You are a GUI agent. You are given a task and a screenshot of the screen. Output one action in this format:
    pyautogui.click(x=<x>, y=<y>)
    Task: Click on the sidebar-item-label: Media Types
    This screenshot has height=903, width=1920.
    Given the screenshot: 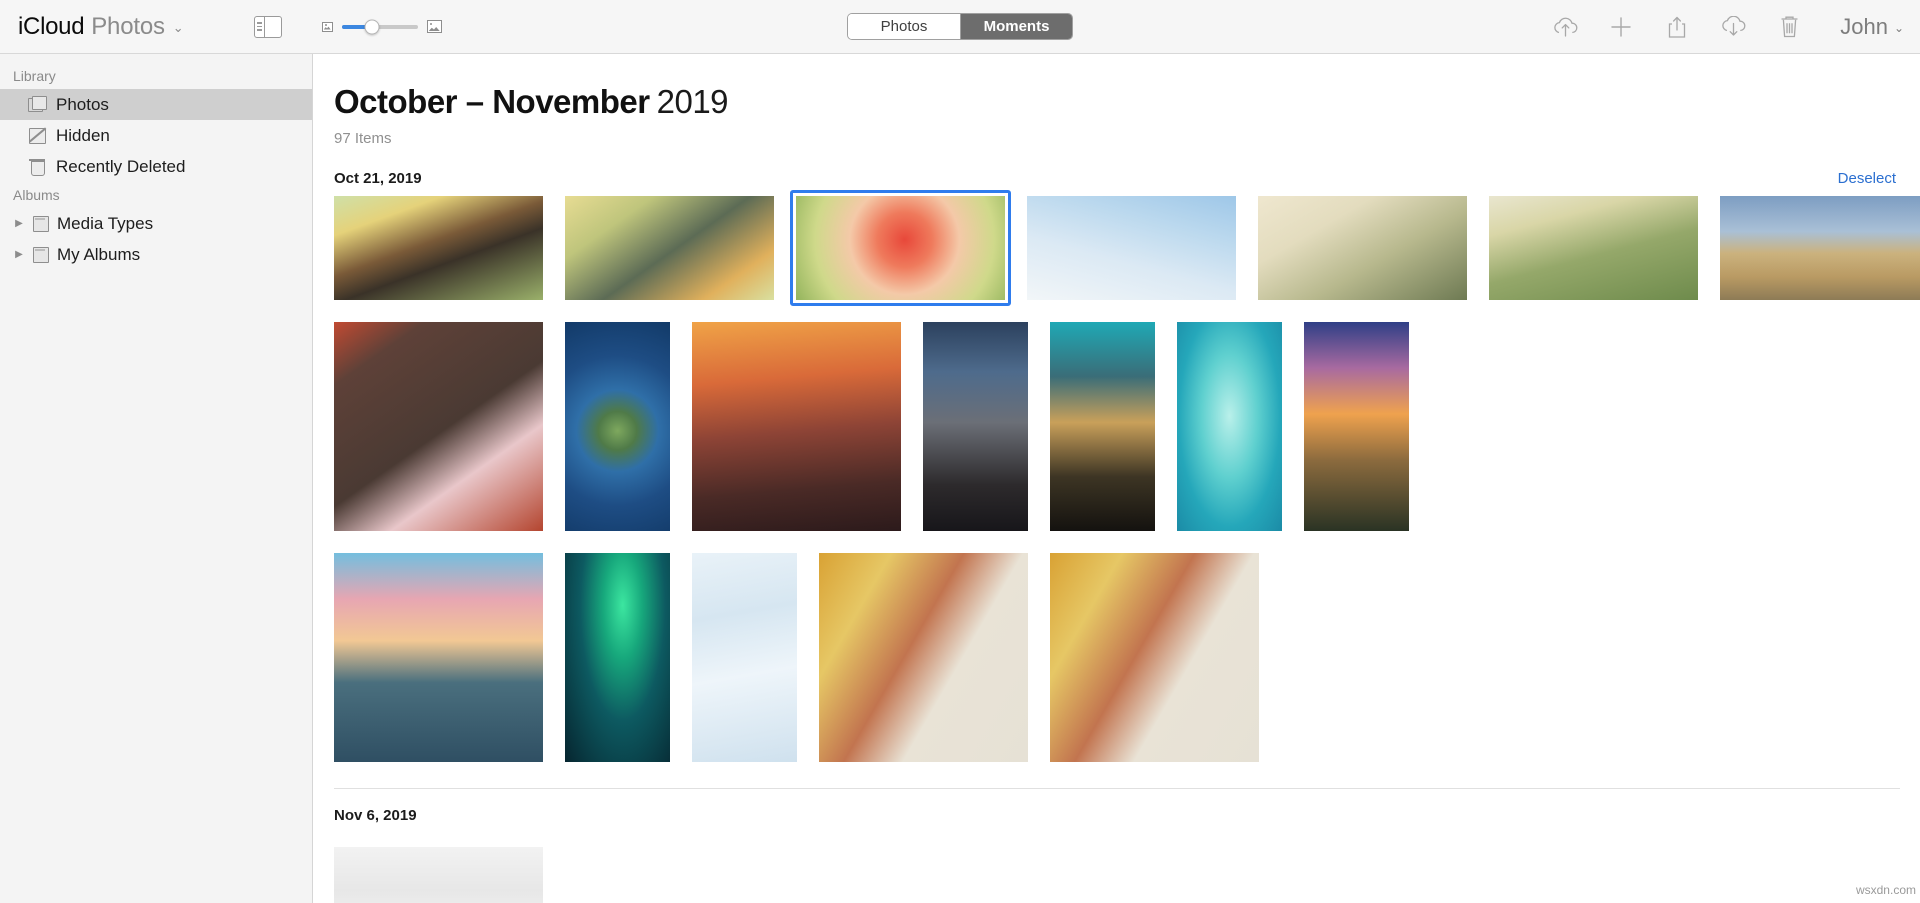 What is the action you would take?
    pyautogui.click(x=105, y=223)
    